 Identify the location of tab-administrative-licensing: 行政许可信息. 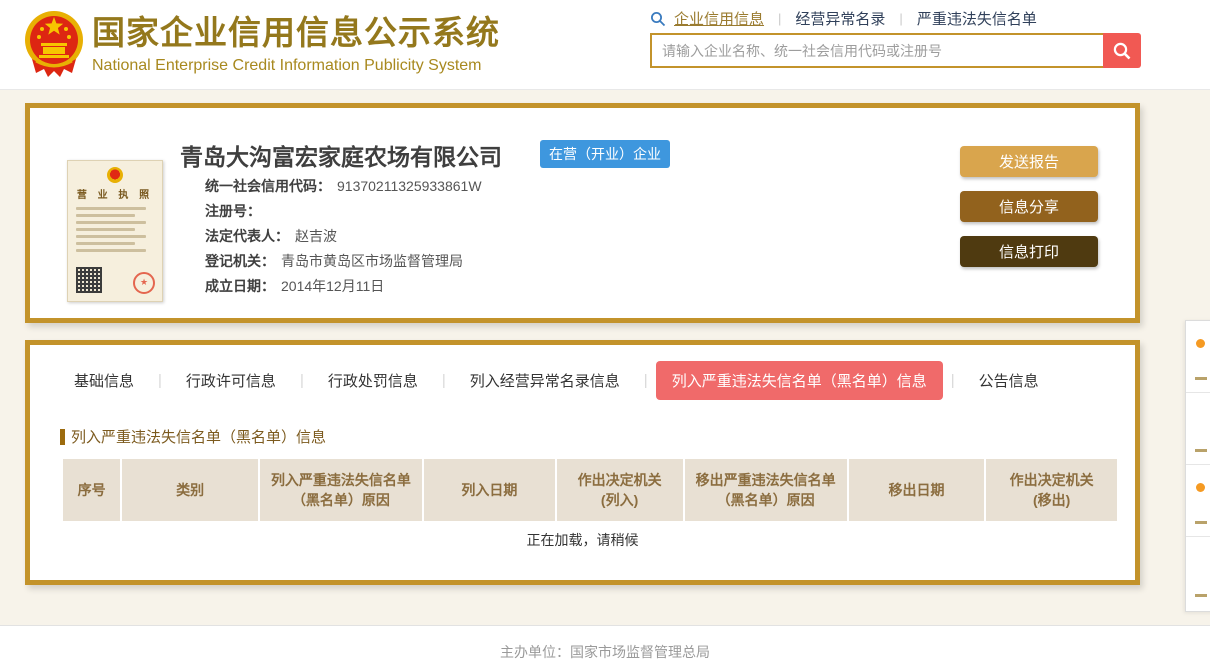
(231, 380).